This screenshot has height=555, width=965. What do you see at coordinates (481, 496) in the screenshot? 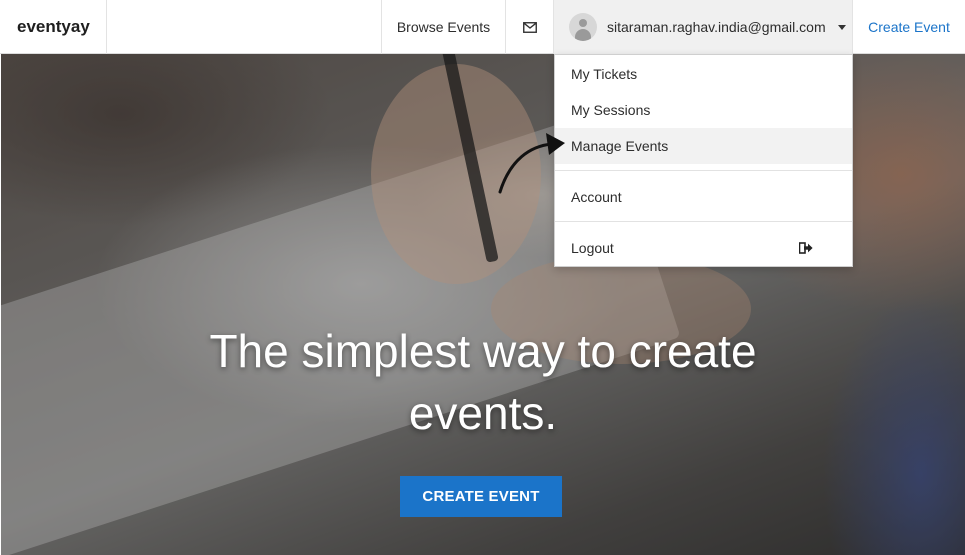
I see `create-event-cta-button: CREATE EVENT` at bounding box center [481, 496].